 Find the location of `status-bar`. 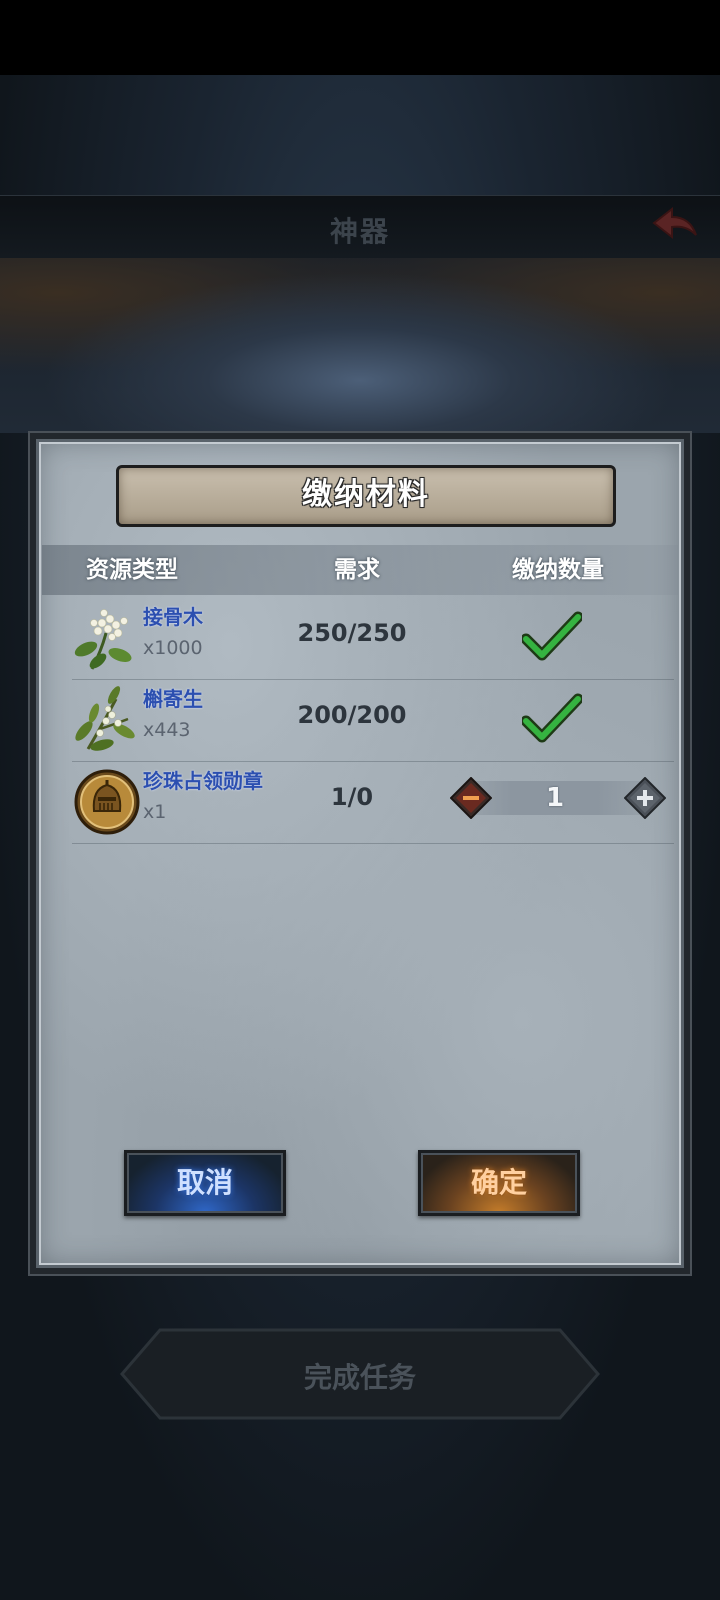

status-bar is located at coordinates (360, 37).